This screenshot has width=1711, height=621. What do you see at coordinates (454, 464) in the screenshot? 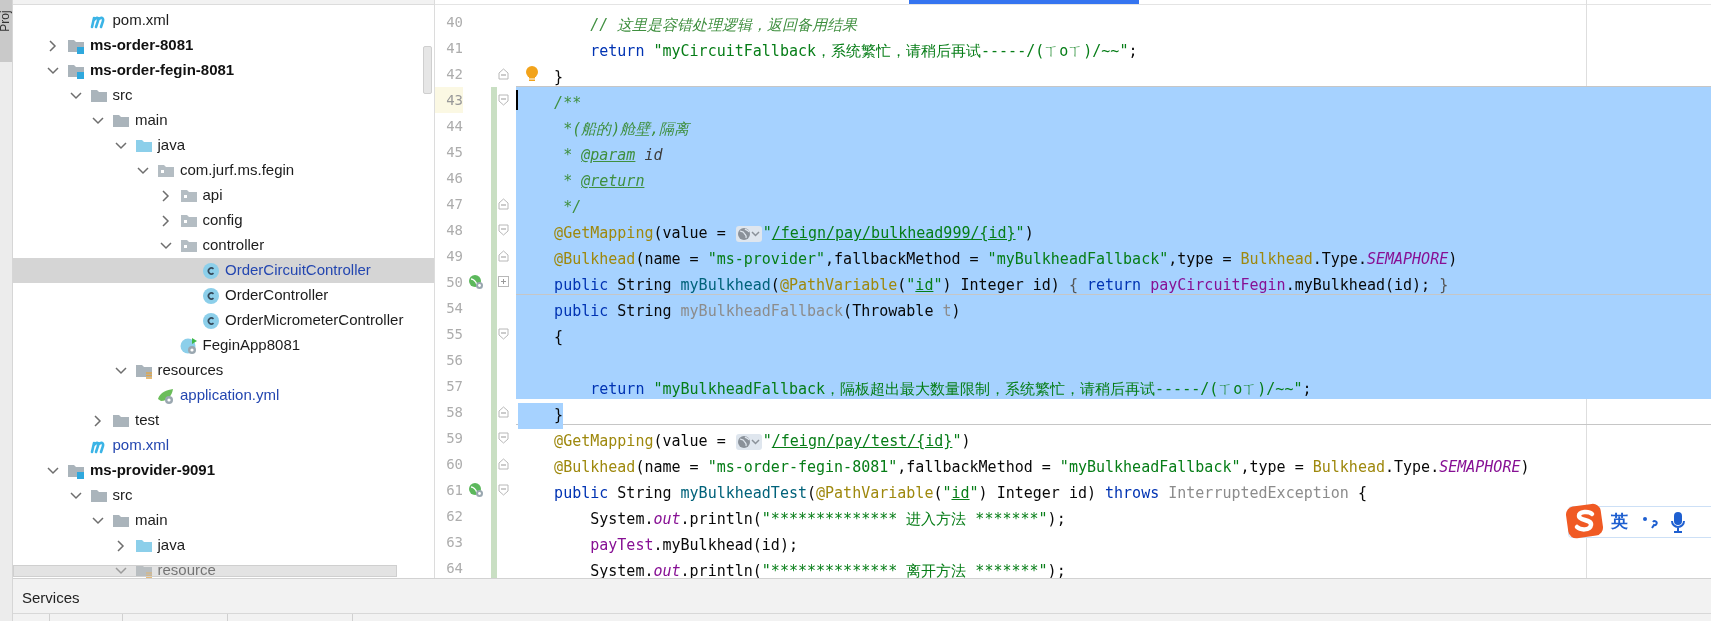
I see `line-number: 60` at bounding box center [454, 464].